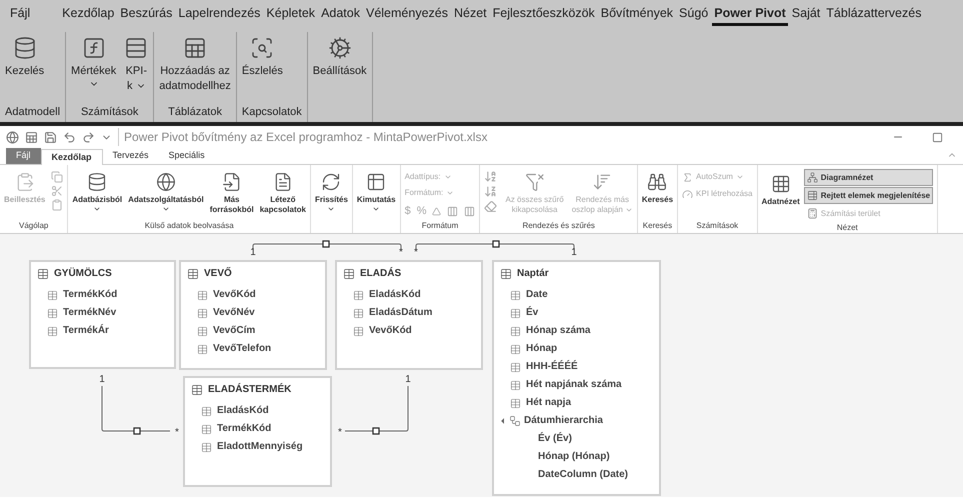 This screenshot has height=498, width=963. Describe the element at coordinates (869, 177) in the screenshot. I see `toggle-button: Diagramnézet` at that location.